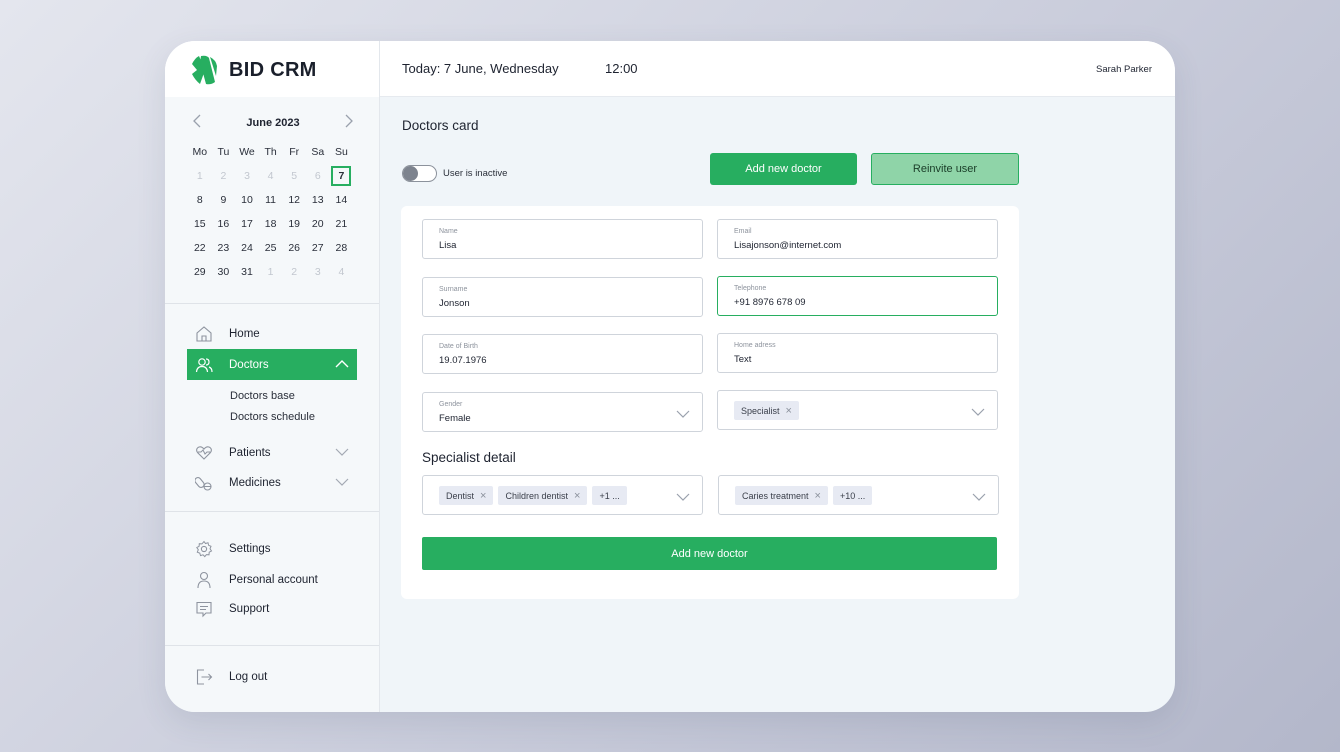 The height and width of the screenshot is (752, 1340). I want to click on sidebar-item-label: Home, so click(244, 333).